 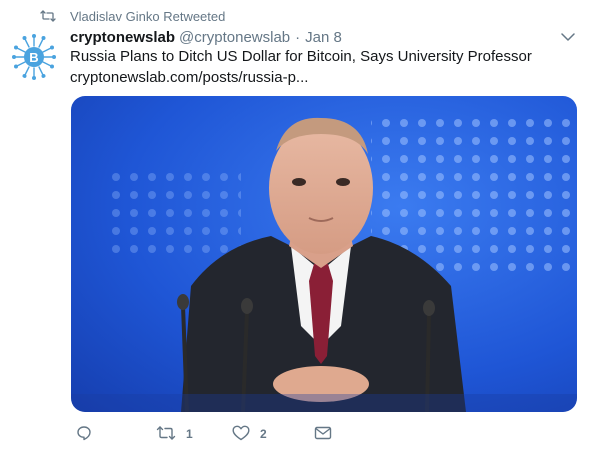 I want to click on bitcoin-circuit-logo: B, so click(x=34, y=57).